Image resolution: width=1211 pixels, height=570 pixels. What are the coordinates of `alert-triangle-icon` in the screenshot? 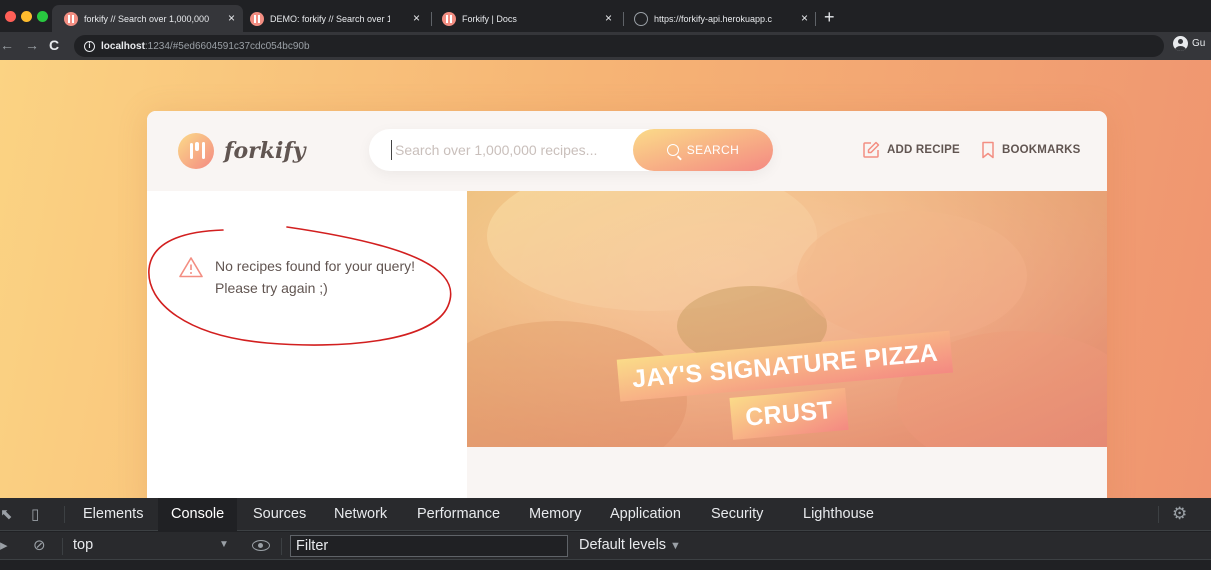 It's located at (191, 267).